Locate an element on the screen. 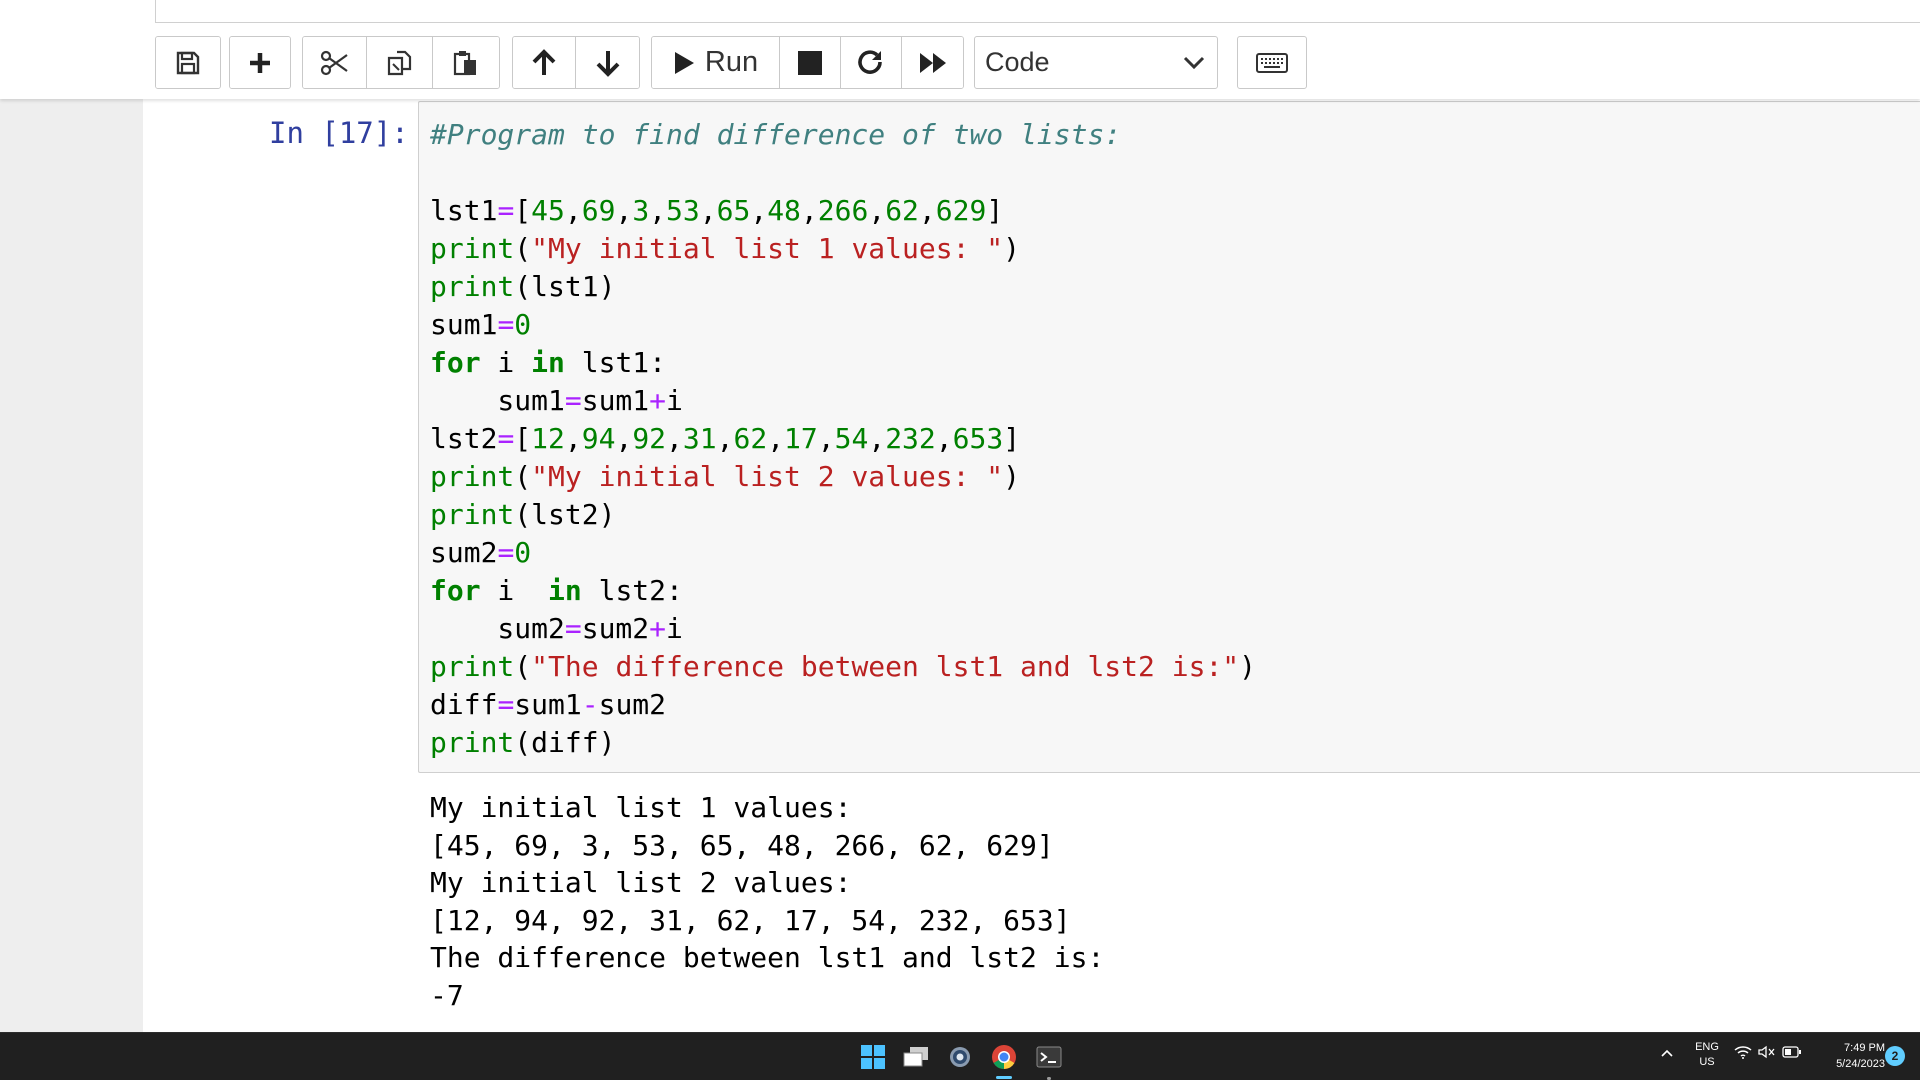  chevron-up-icon is located at coordinates (1667, 1053).